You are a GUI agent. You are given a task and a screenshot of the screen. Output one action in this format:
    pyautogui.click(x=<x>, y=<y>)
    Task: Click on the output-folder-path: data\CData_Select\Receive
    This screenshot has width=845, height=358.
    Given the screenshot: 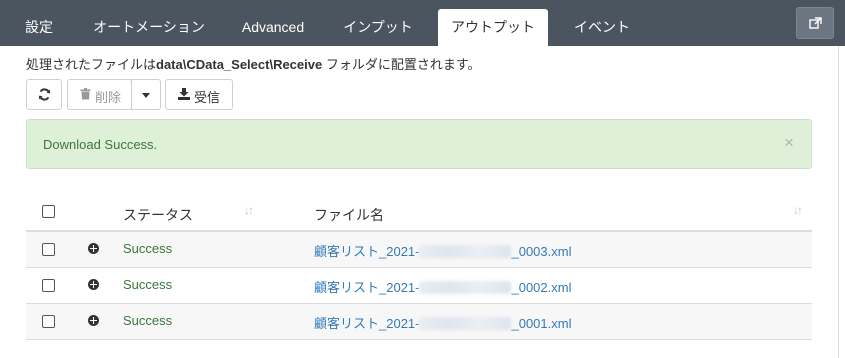 What is the action you would take?
    pyautogui.click(x=239, y=64)
    